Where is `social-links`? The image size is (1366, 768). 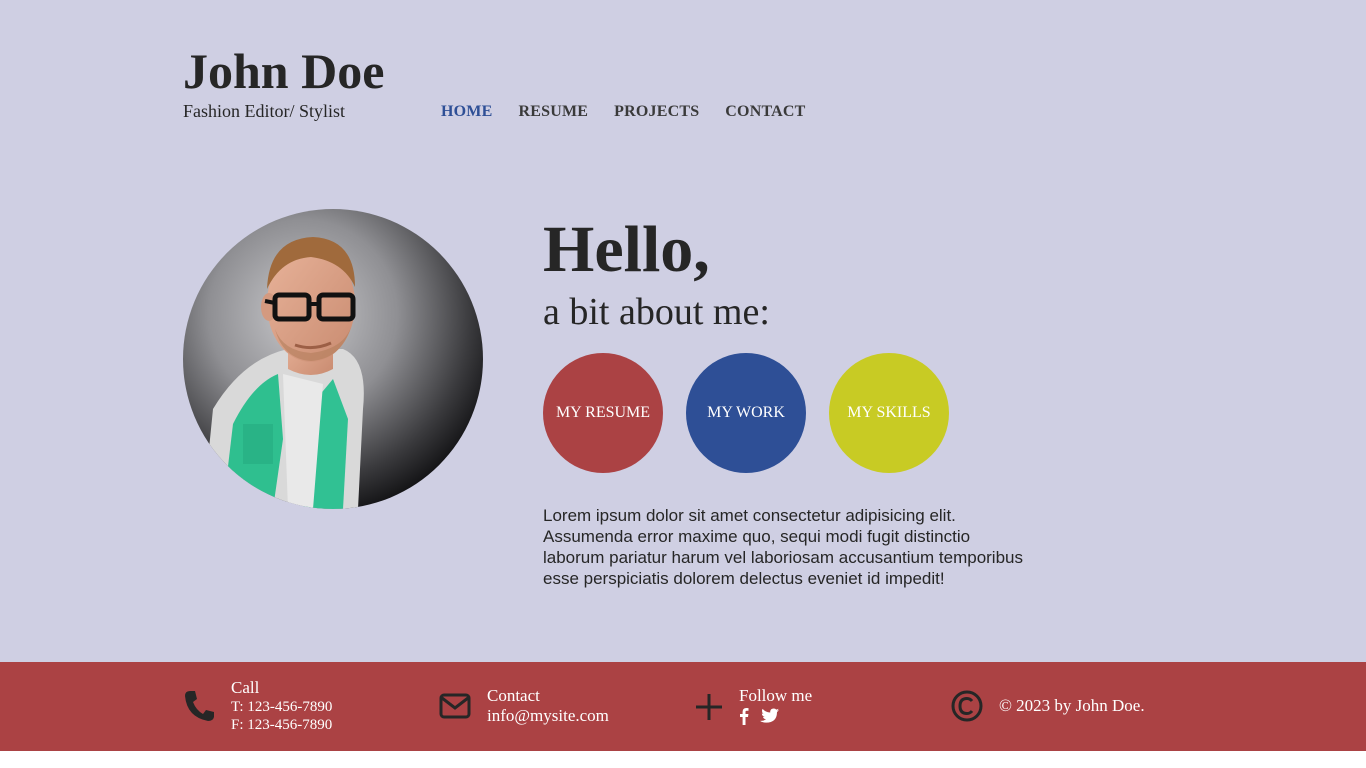
social-links is located at coordinates (775, 716).